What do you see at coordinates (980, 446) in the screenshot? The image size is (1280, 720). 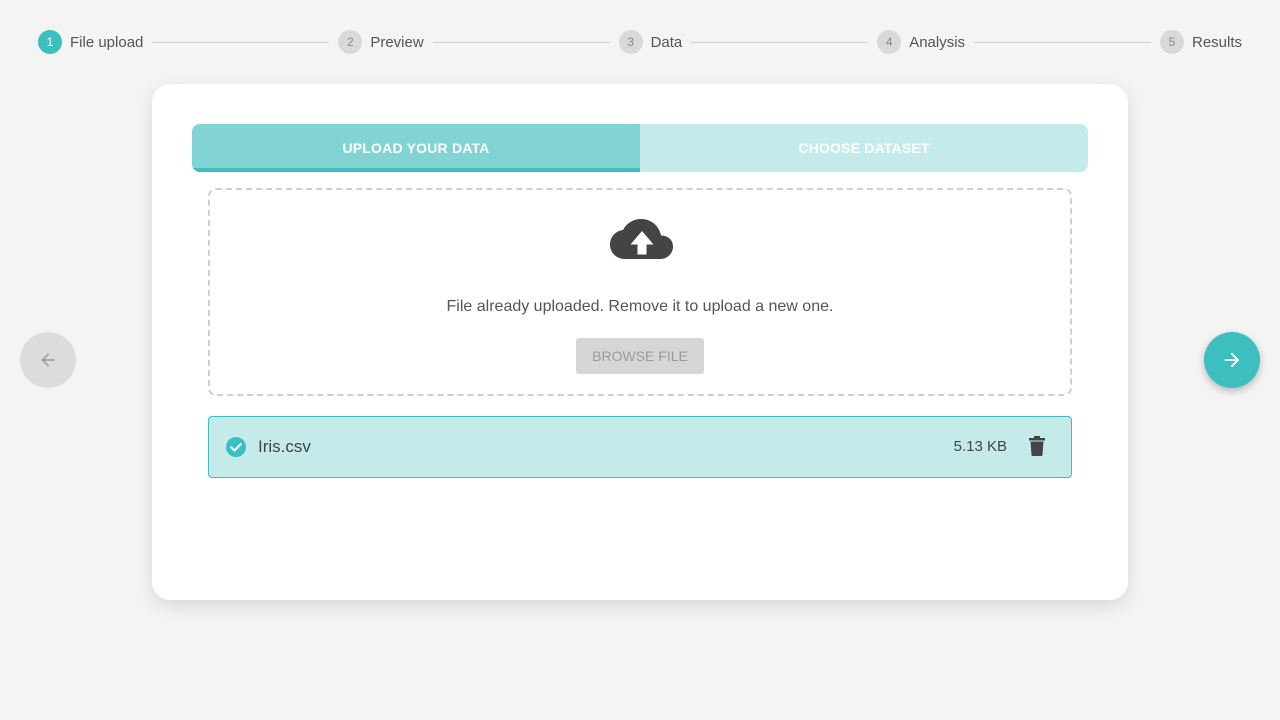 I see `file-size: 5.13 KB` at bounding box center [980, 446].